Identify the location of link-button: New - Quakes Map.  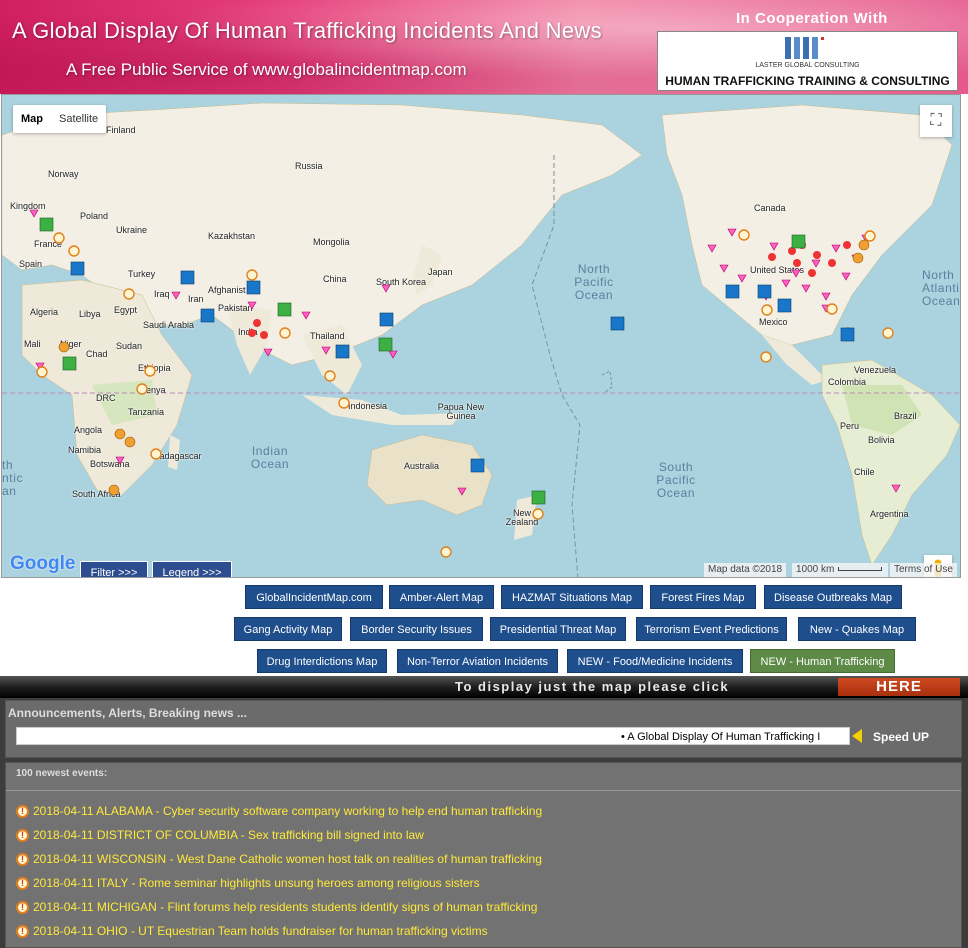
(857, 629).